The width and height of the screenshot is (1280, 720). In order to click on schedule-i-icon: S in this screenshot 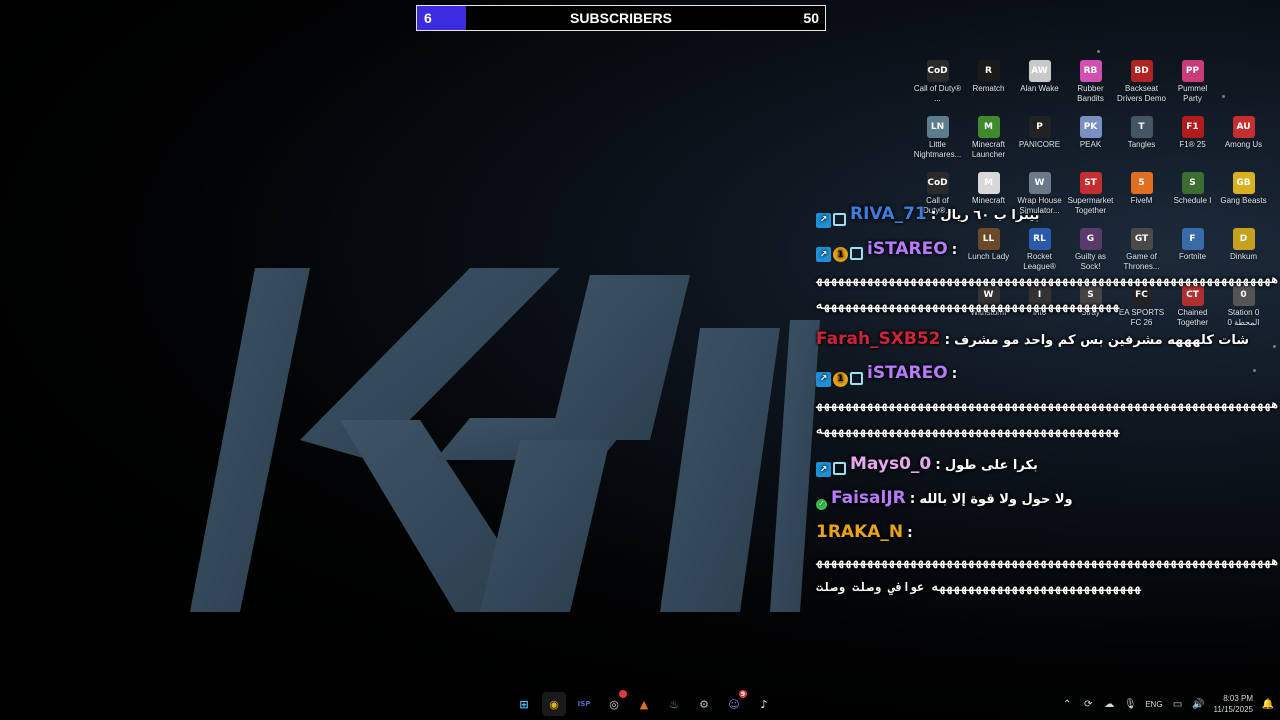, I will do `click(1192, 183)`.